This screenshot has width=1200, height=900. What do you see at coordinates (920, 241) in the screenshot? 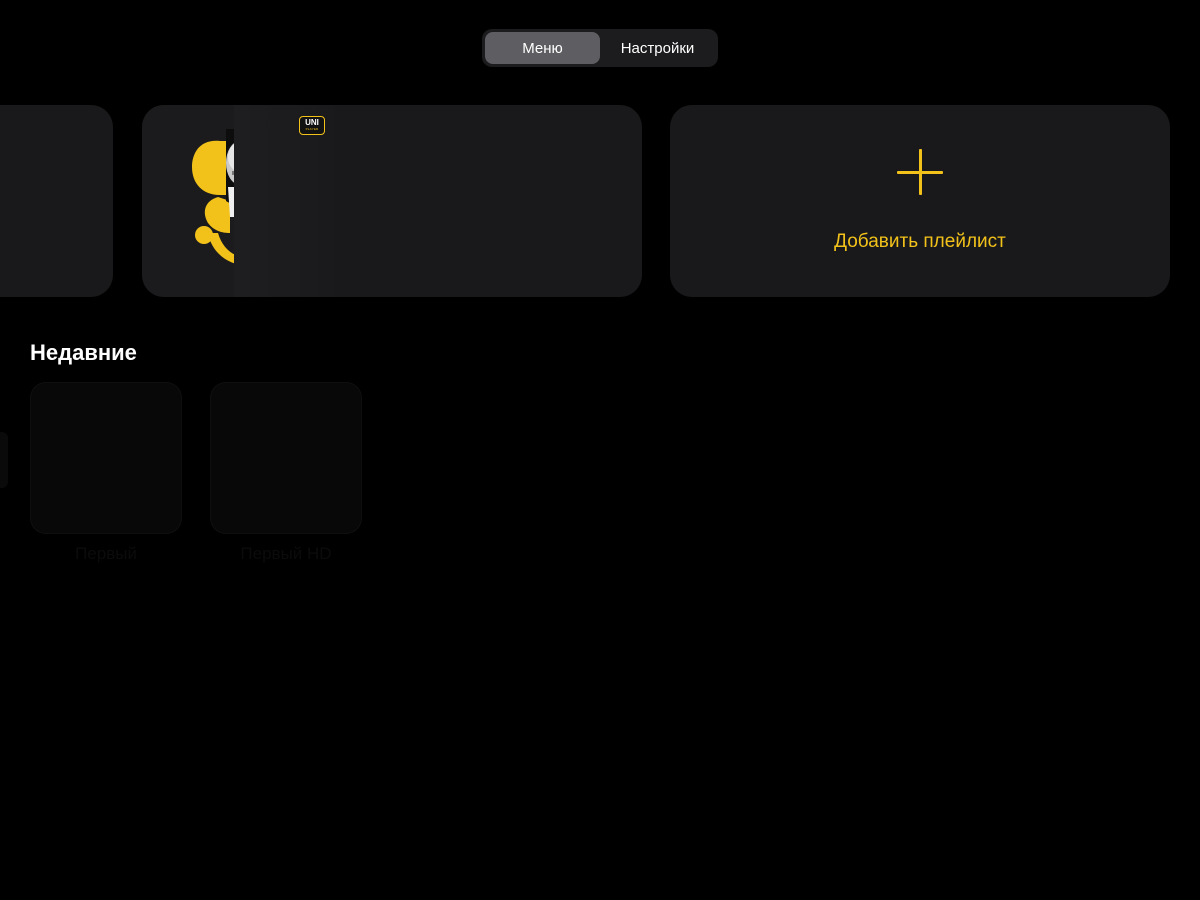
I see `add-playlist-label: Добавить плейлист` at bounding box center [920, 241].